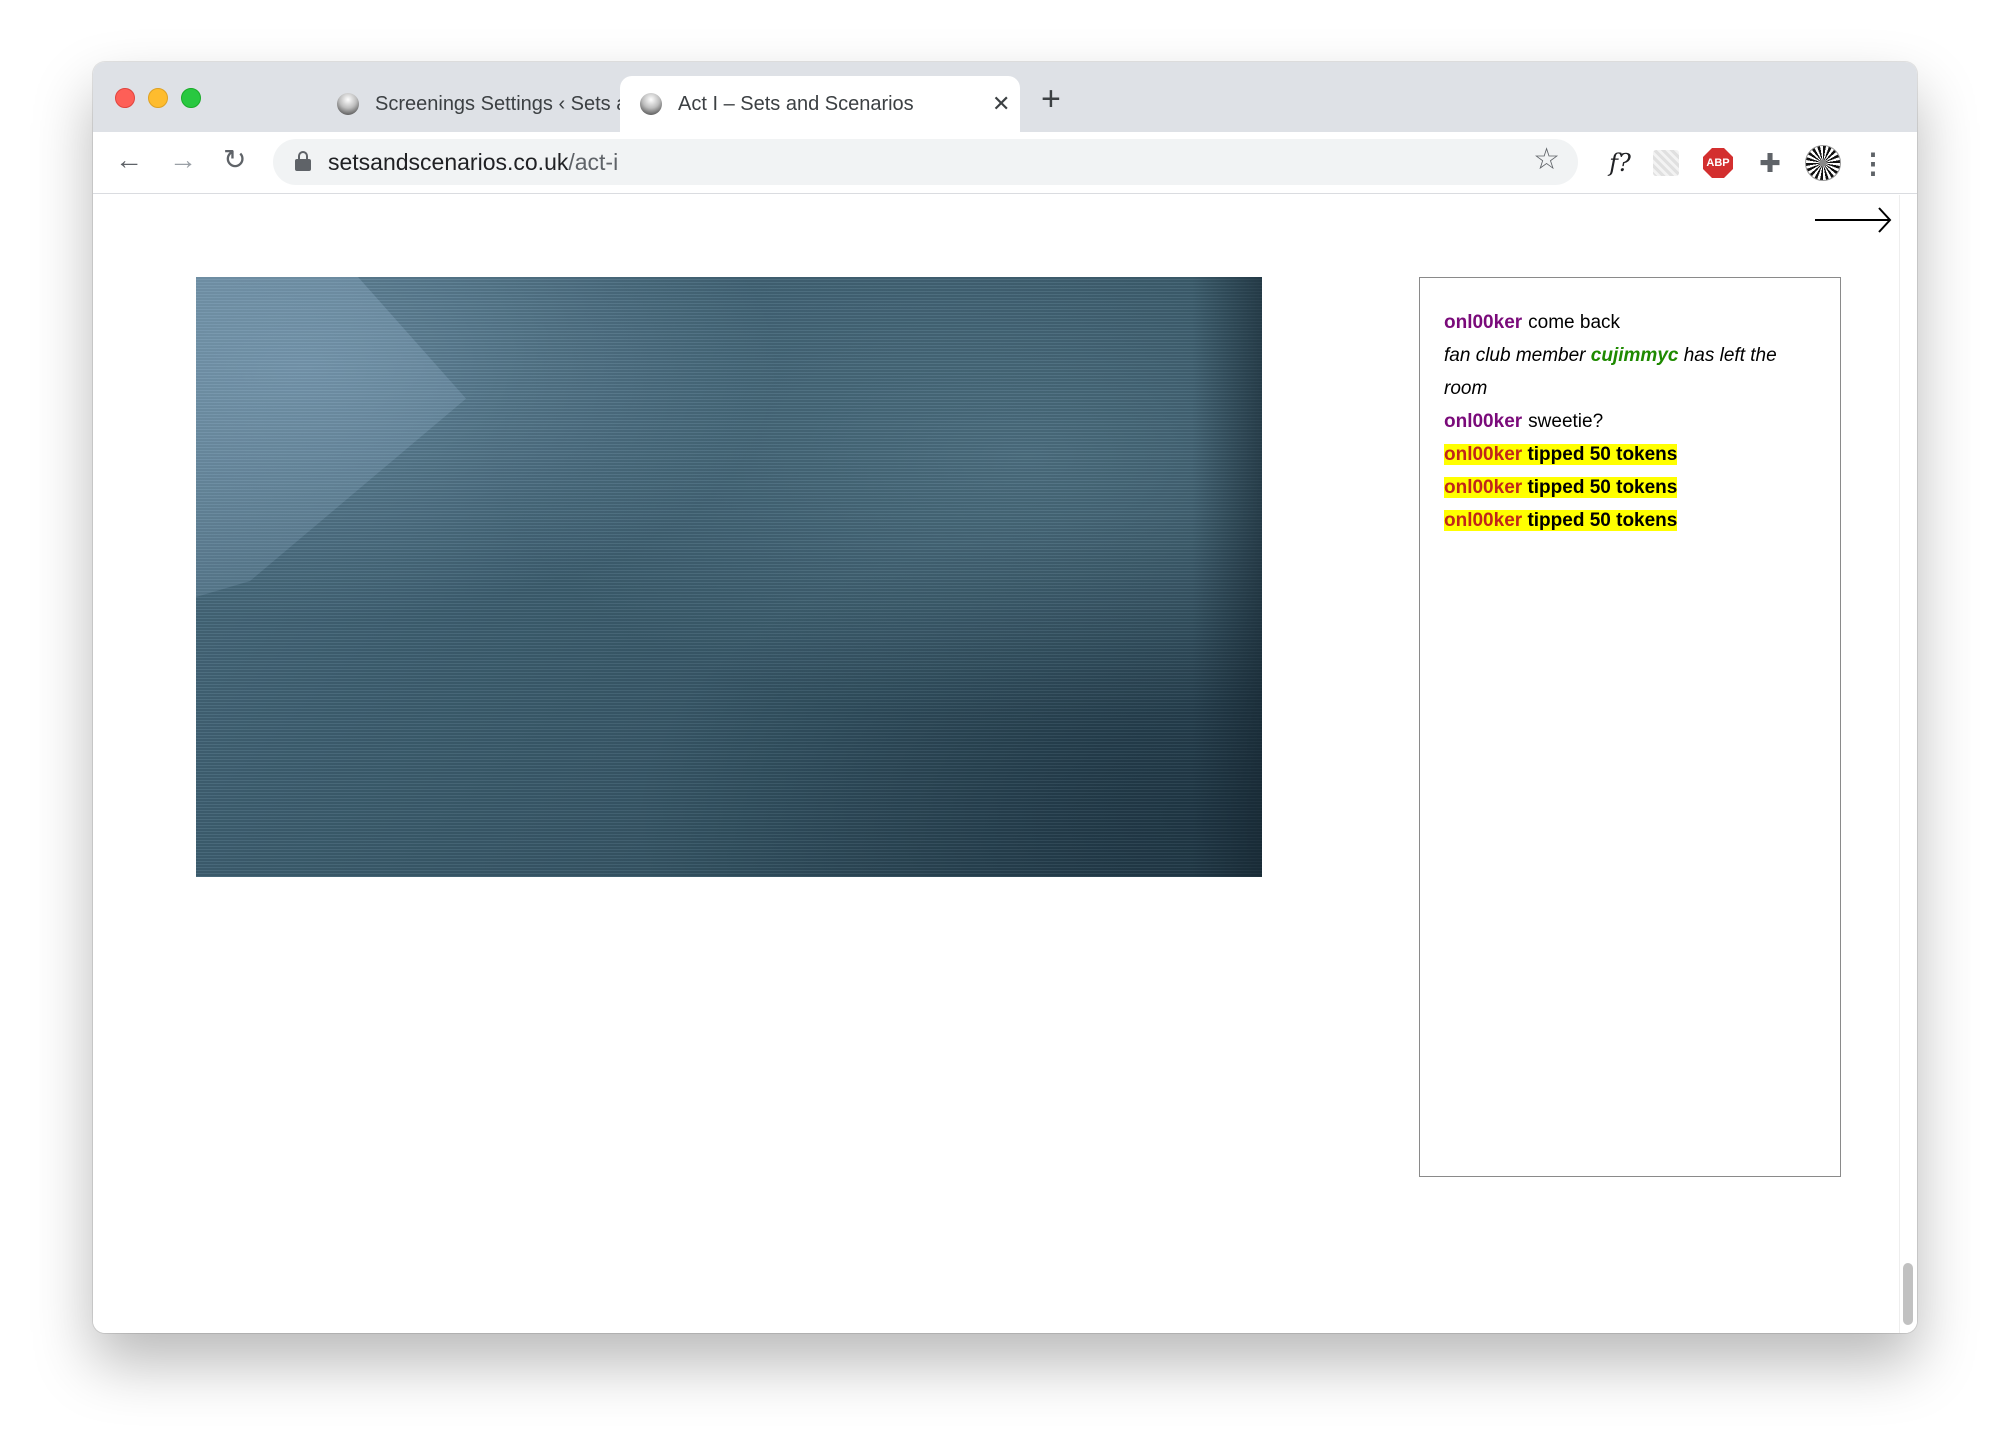  What do you see at coordinates (1566, 421) in the screenshot?
I see `chat-text: sweetie?` at bounding box center [1566, 421].